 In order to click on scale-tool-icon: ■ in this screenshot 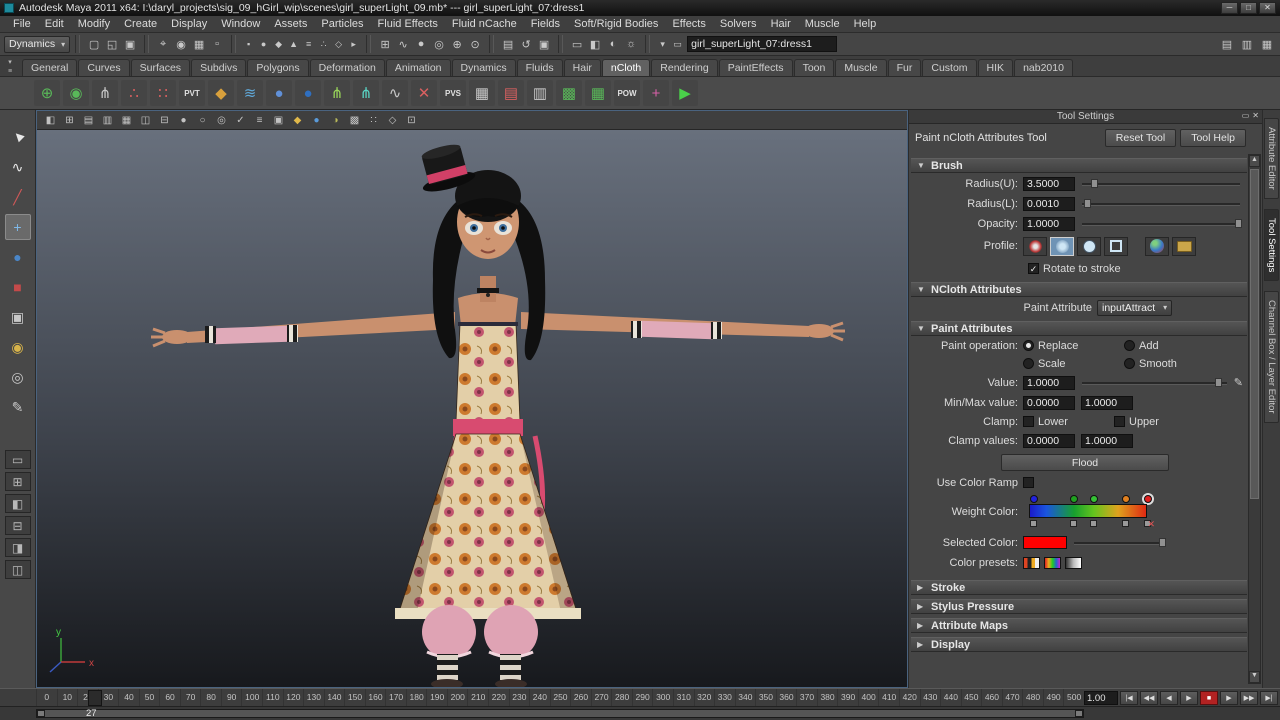, I will do `click(18, 287)`.